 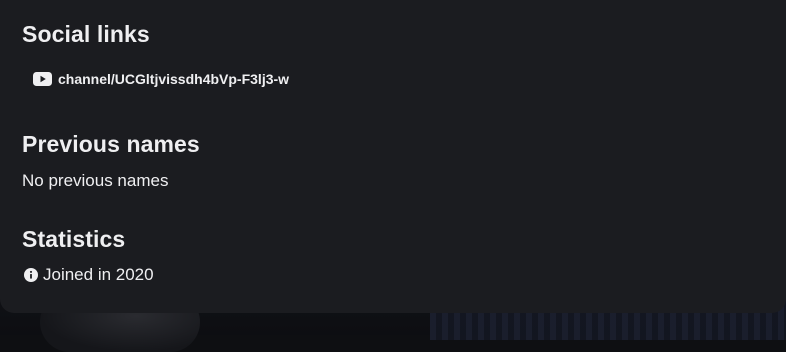 I want to click on youtube-channel-link: channel/UCGltjvissdh4bVp-F3lj3-w, so click(x=161, y=79).